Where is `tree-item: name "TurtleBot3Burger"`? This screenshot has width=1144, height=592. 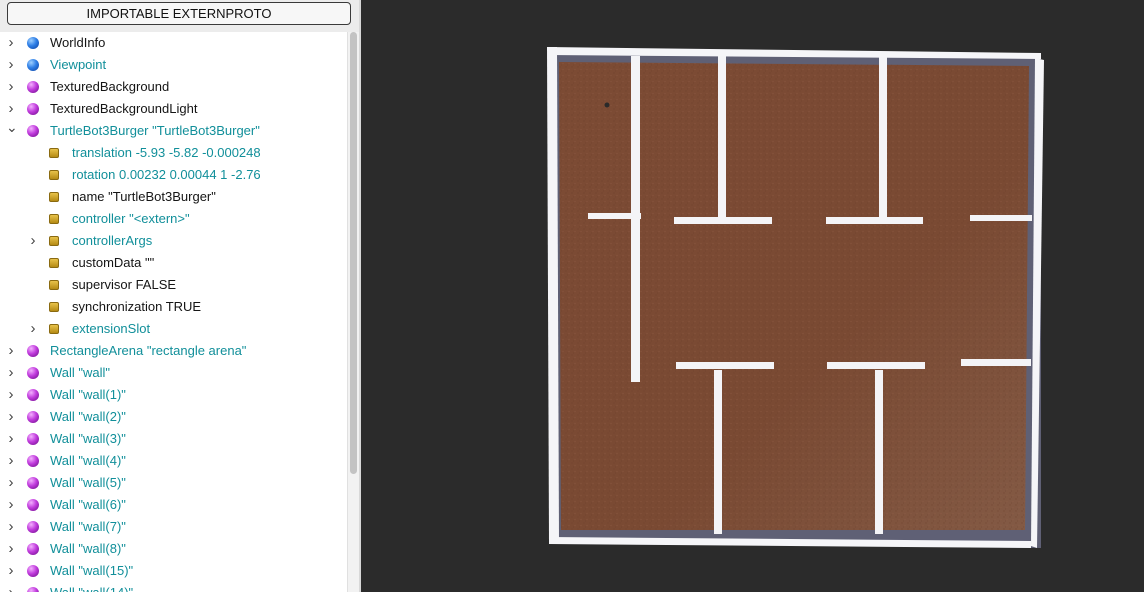 tree-item: name "TurtleBot3Burger" is located at coordinates (173, 197).